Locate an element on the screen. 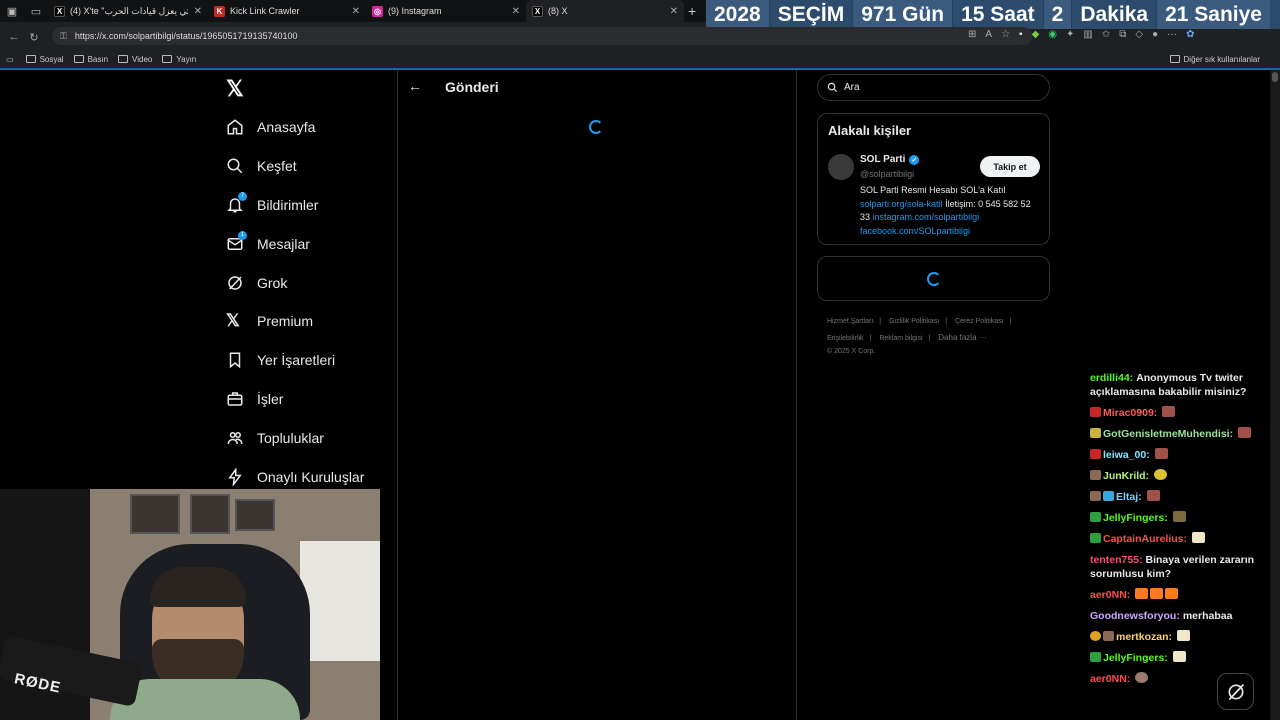 The width and height of the screenshot is (1280, 720). tab-1: K Kick Link Crawler ✕ is located at coordinates (287, 11).